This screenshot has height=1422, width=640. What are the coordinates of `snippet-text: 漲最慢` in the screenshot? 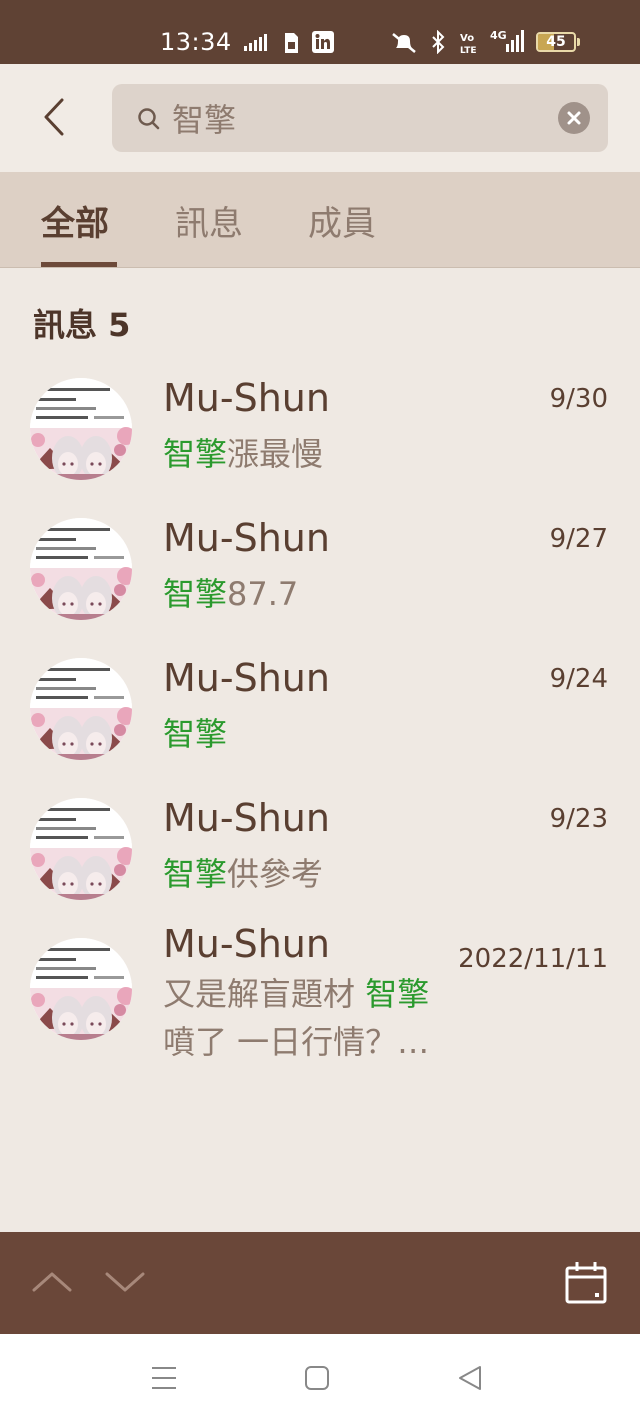 It's located at (275, 454).